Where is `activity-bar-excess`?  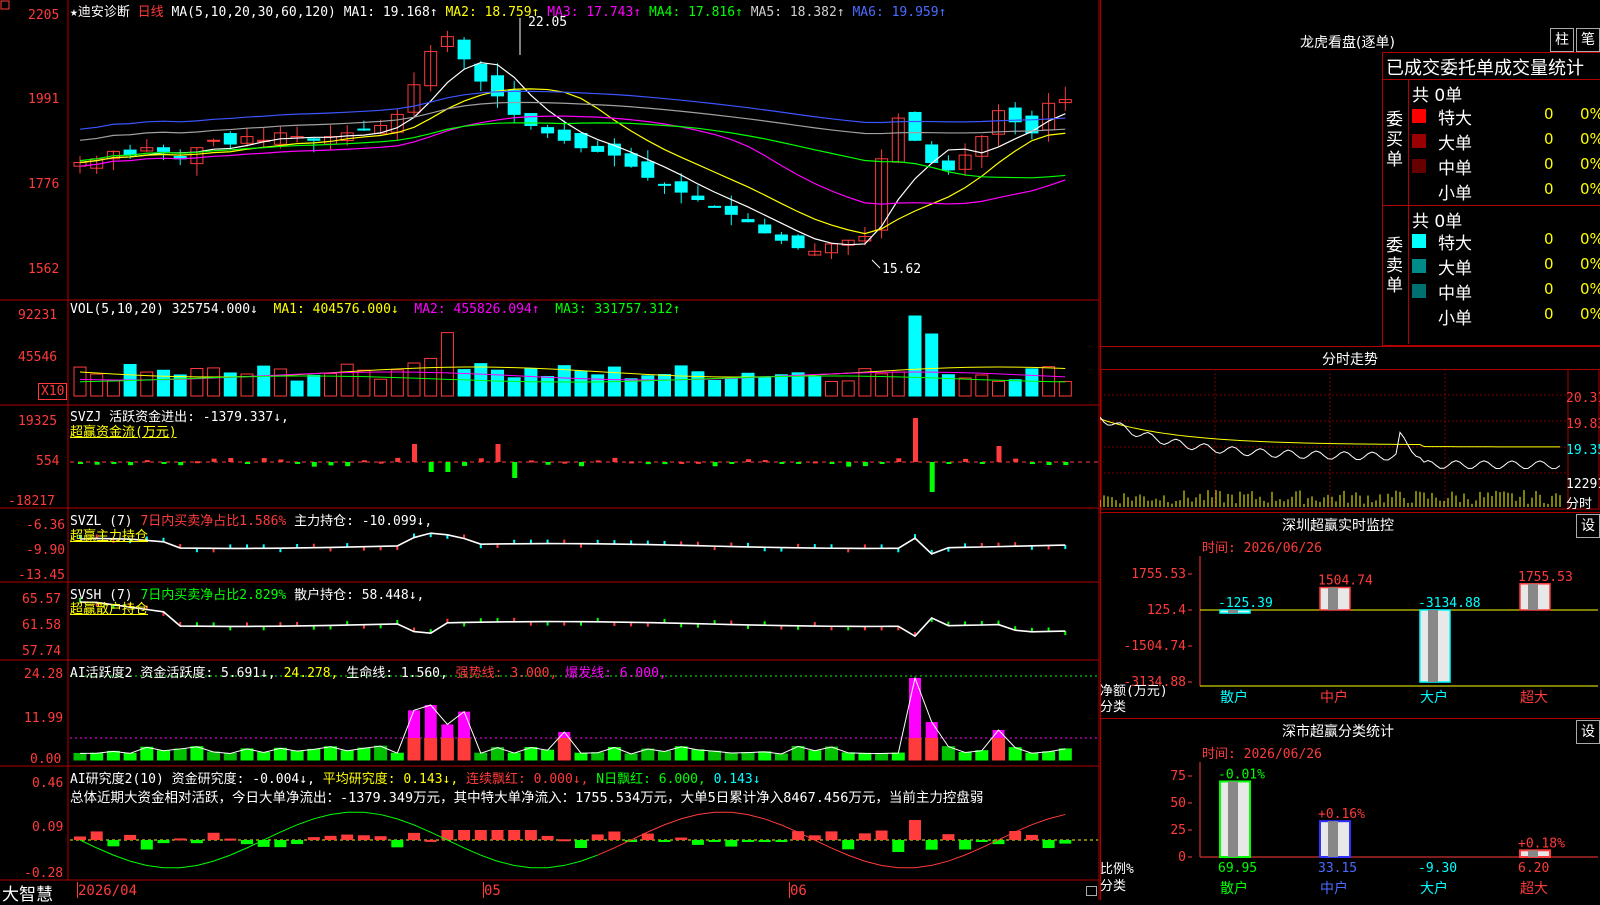
activity-bar-excess is located at coordinates (414, 724).